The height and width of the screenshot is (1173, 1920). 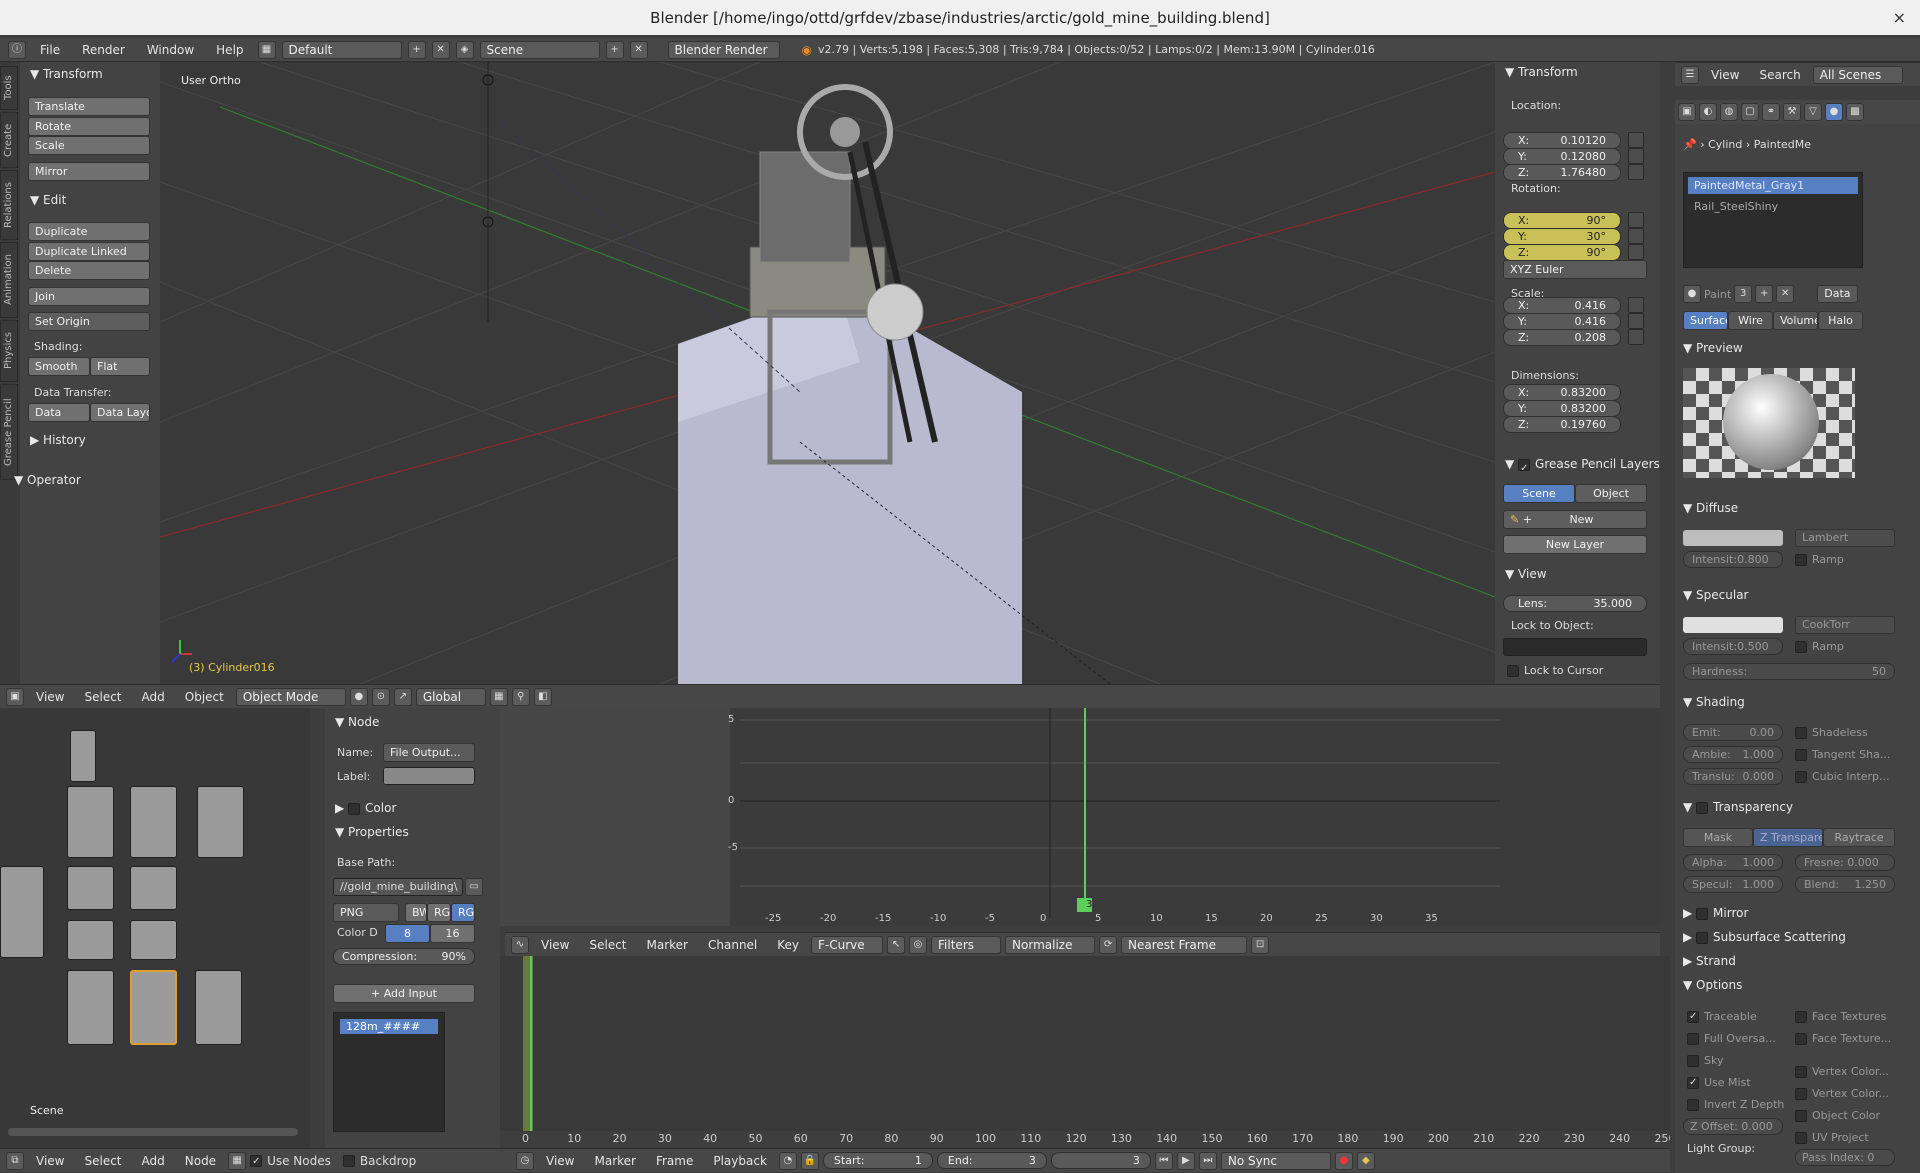 What do you see at coordinates (1575, 544) in the screenshot?
I see `gp-new-layer-button: New Layer` at bounding box center [1575, 544].